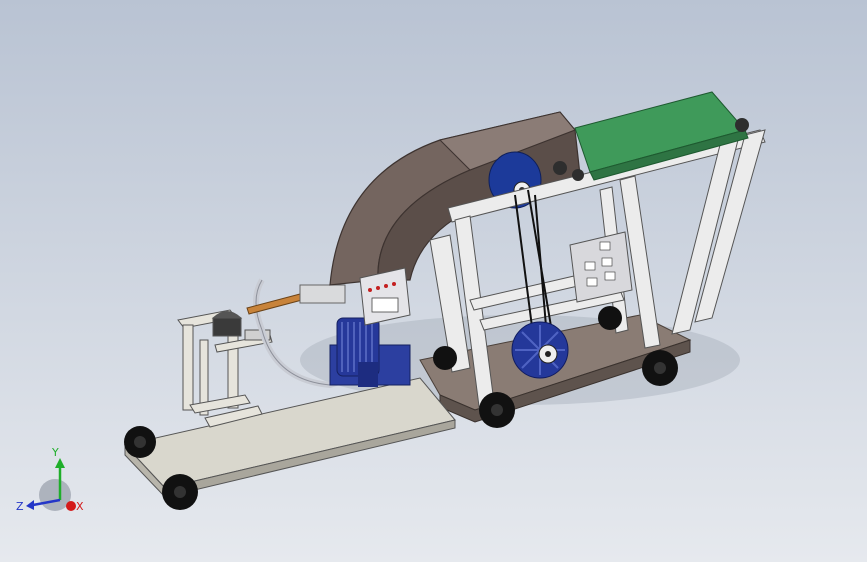 The height and width of the screenshot is (562, 867). I want to click on triad-y-arrow-icon, so click(60, 463).